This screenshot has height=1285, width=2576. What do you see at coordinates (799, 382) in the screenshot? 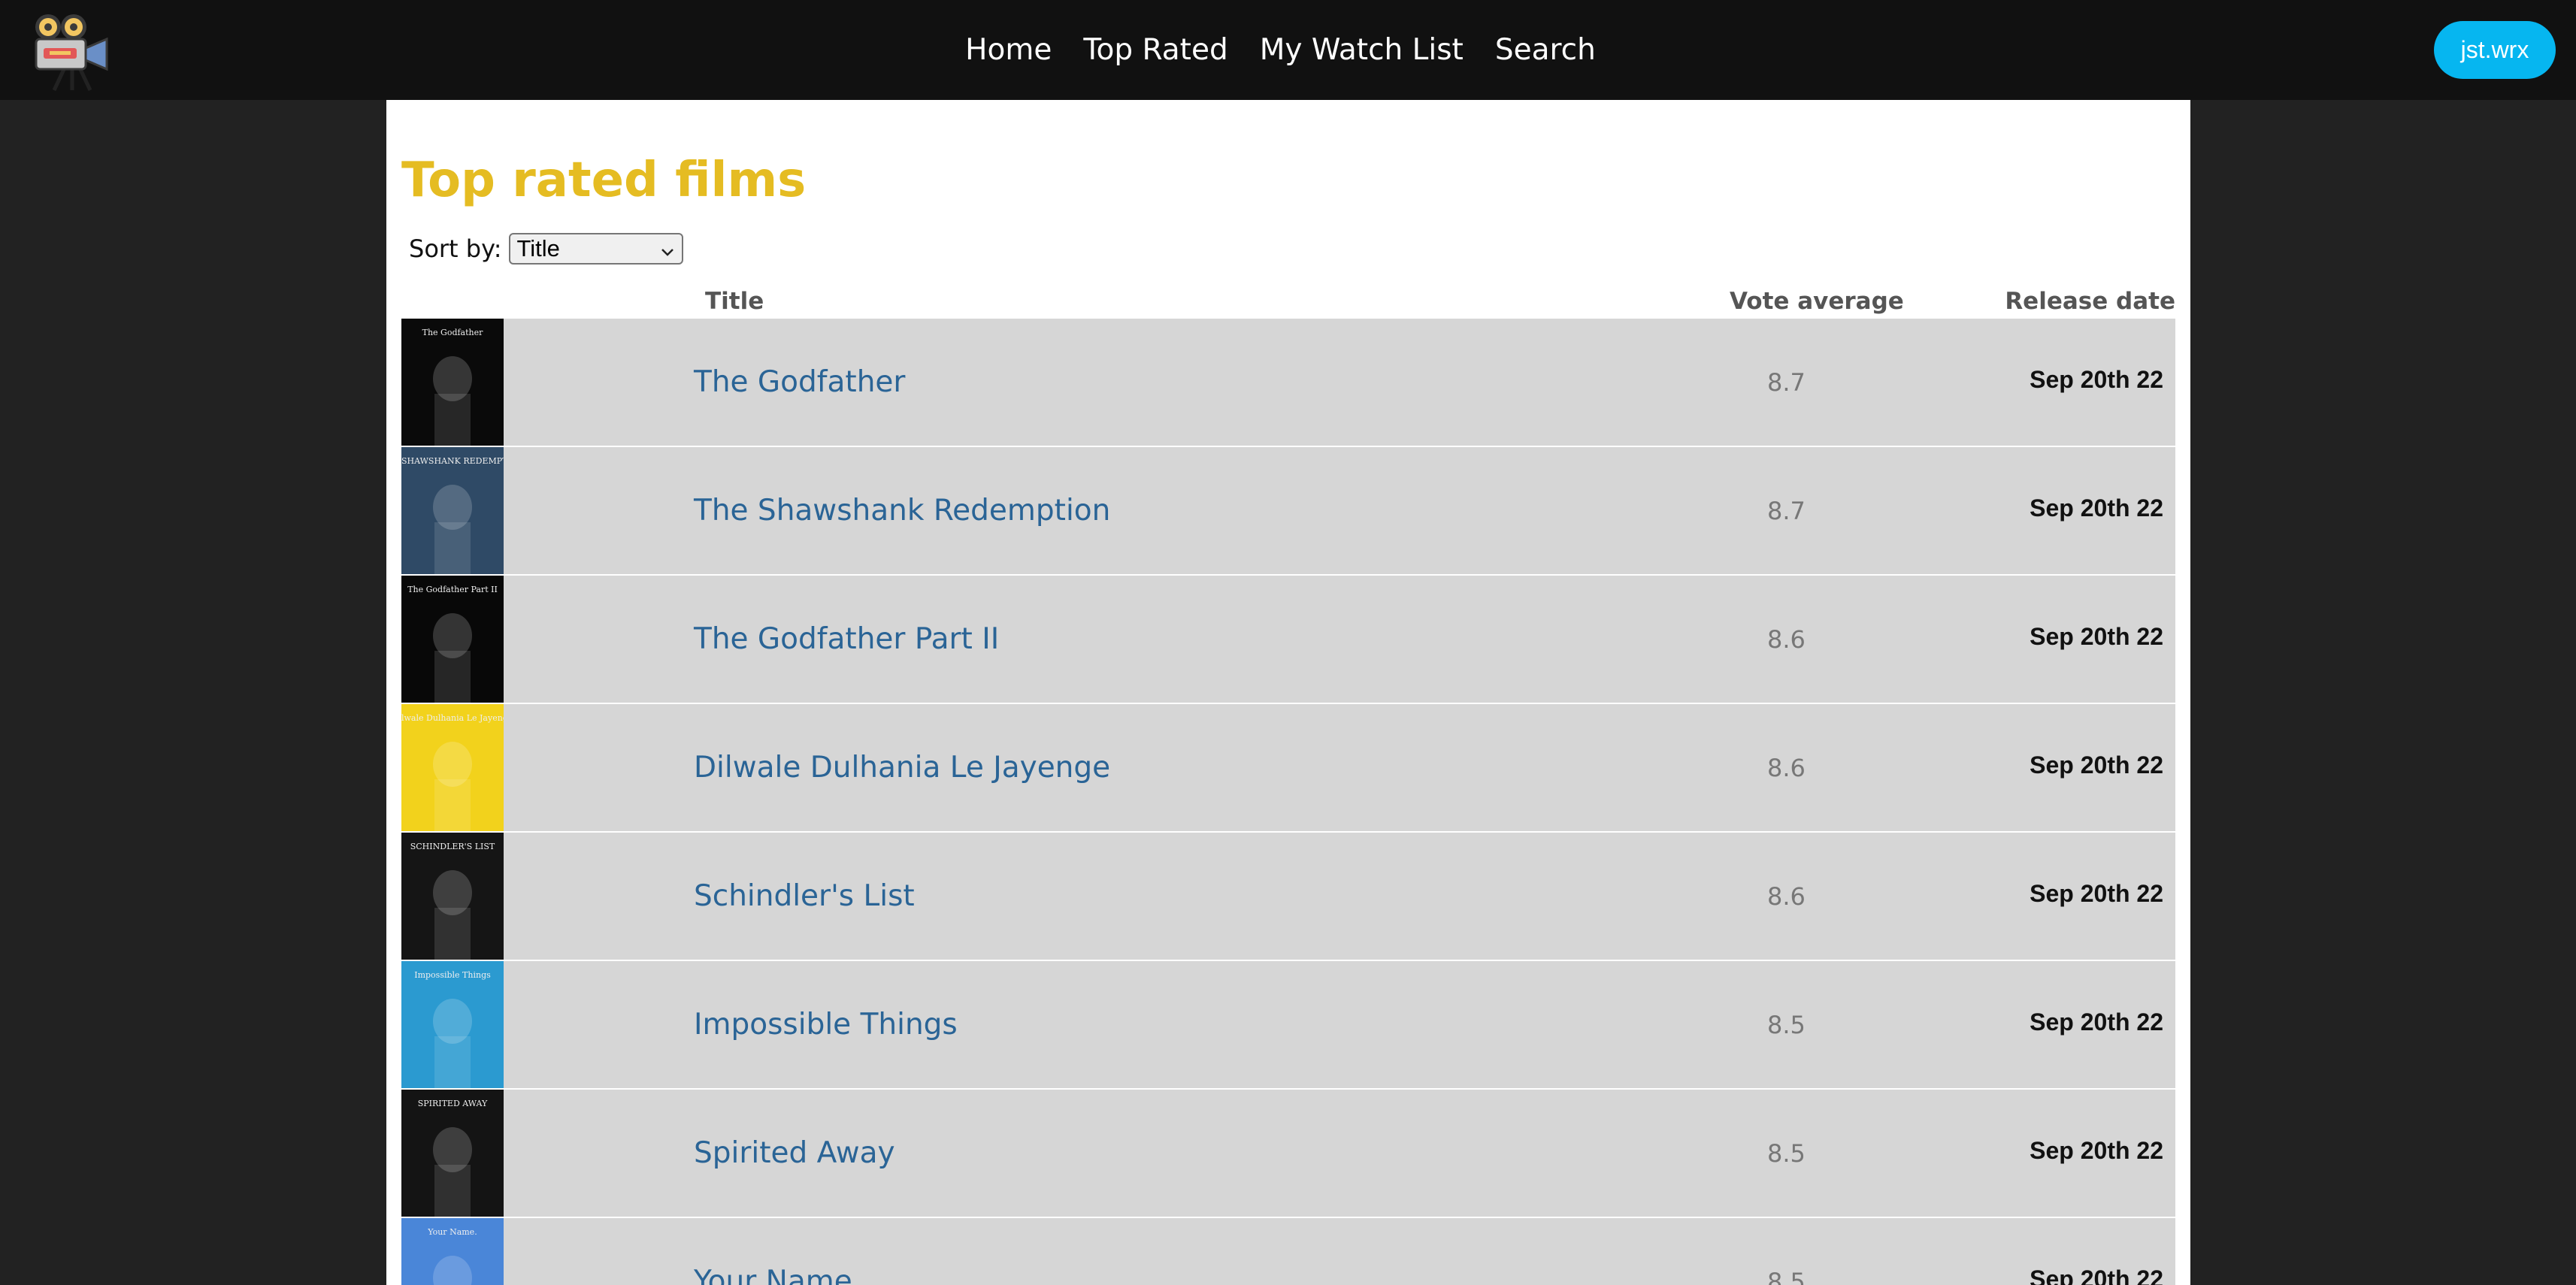
I see `film-title-link: The Godfather` at bounding box center [799, 382].